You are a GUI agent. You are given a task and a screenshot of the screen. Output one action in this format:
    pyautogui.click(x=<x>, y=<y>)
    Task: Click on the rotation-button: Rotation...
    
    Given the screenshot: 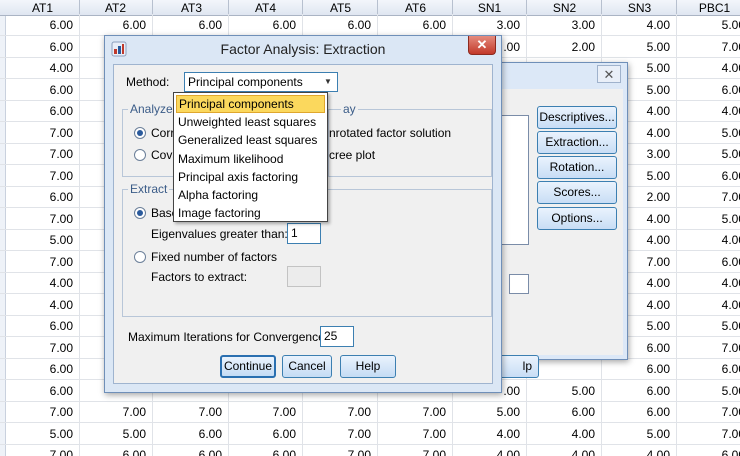 What is the action you would take?
    pyautogui.click(x=577, y=167)
    